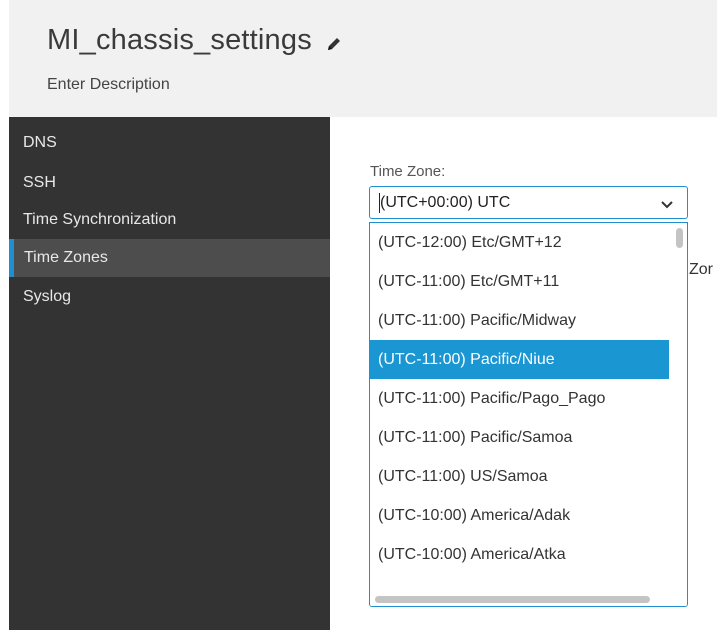 The width and height of the screenshot is (717, 630). Describe the element at coordinates (169, 220) in the screenshot. I see `sidebar-item-time-synchronization: Time Synchronization` at that location.